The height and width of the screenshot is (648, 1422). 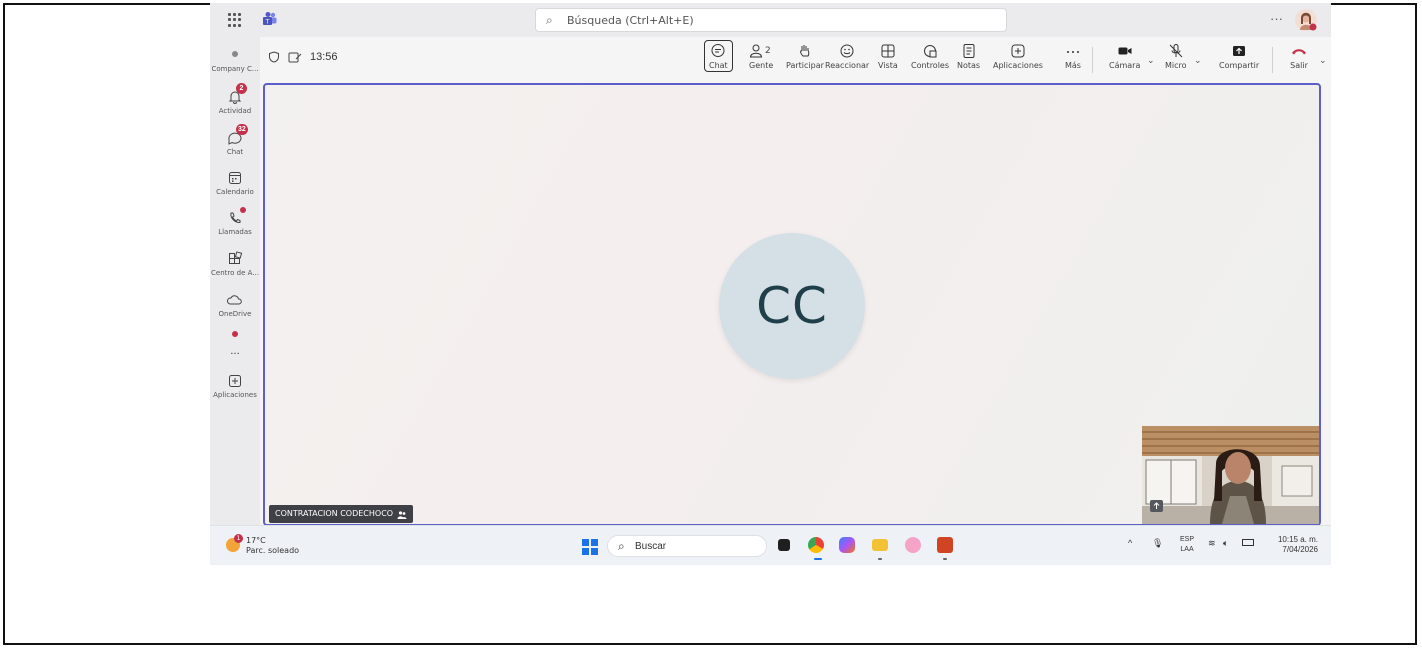 What do you see at coordinates (630, 20) in the screenshot?
I see `search-placeholder: Búsqueda (Ctrl+Alt+E)` at bounding box center [630, 20].